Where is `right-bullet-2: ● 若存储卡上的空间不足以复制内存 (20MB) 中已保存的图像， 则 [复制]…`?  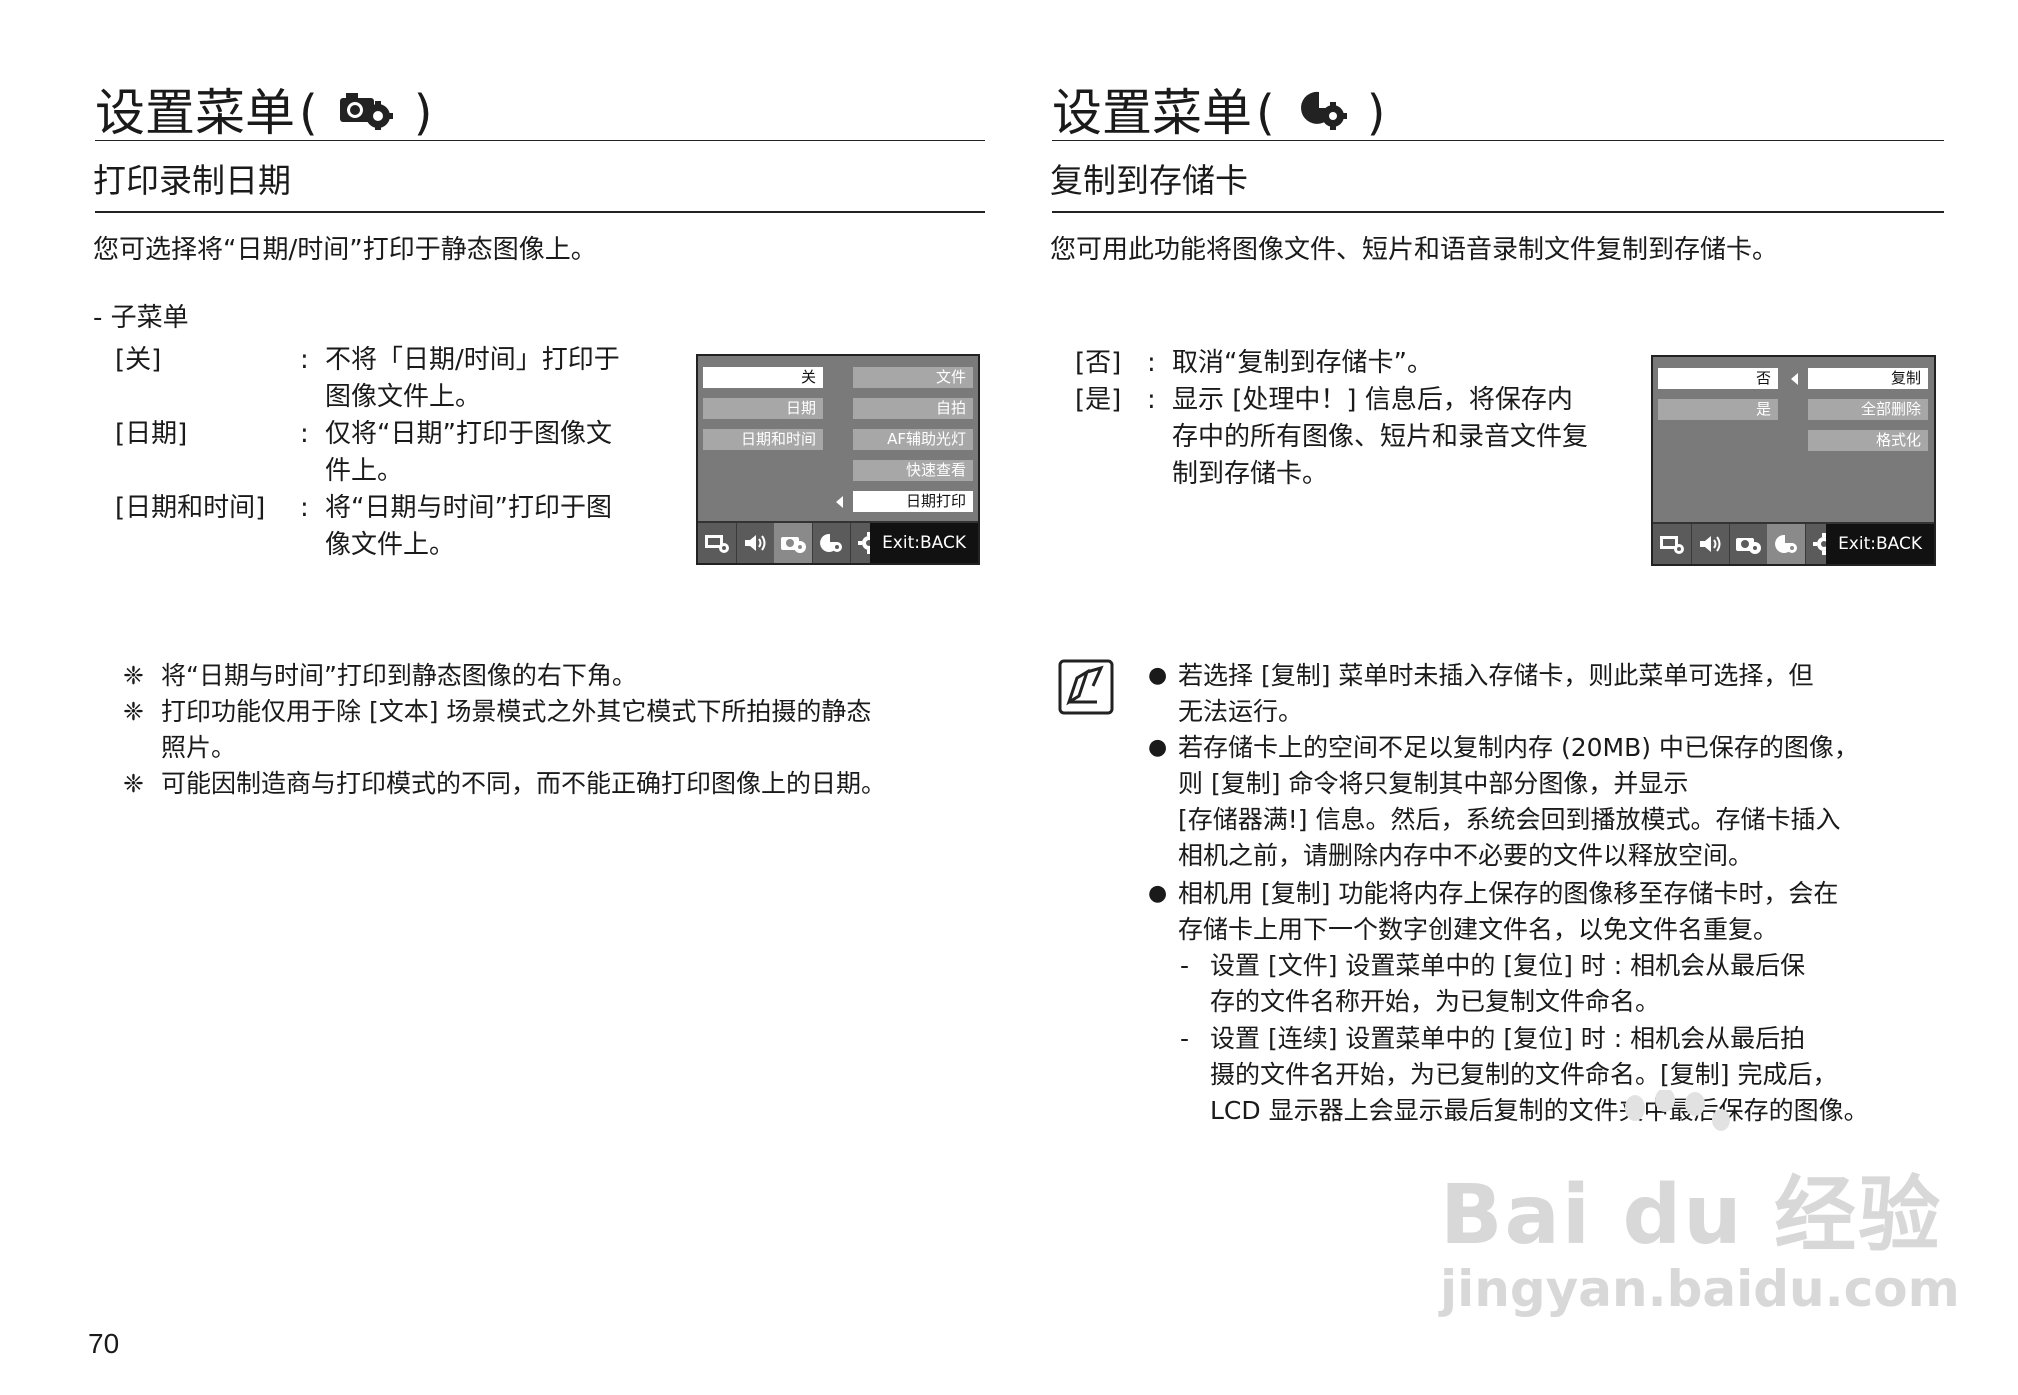
right-bullet-2: ● 若存储卡上的空间不足以复制内存 (20MB) 中已保存的图像， 则 [复制]… is located at coordinates (1543, 802).